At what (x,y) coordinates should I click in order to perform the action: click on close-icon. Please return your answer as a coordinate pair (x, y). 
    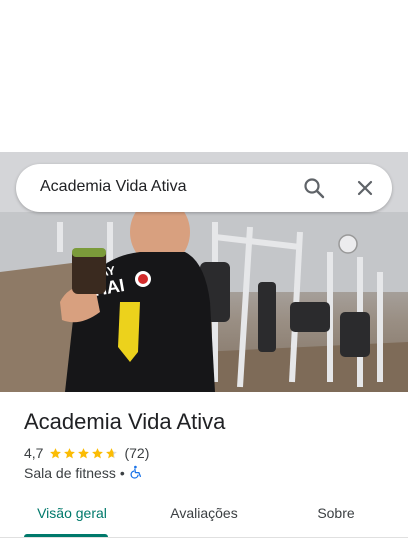
    Looking at the image, I should click on (365, 188).